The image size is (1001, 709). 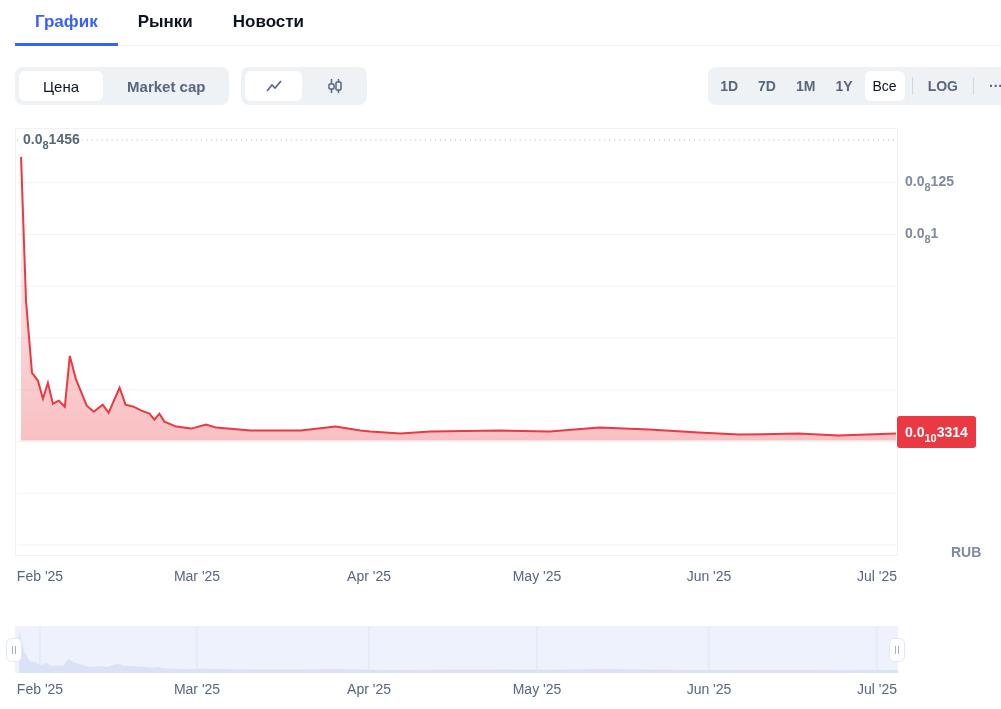 I want to click on tab: График, so click(x=66, y=23).